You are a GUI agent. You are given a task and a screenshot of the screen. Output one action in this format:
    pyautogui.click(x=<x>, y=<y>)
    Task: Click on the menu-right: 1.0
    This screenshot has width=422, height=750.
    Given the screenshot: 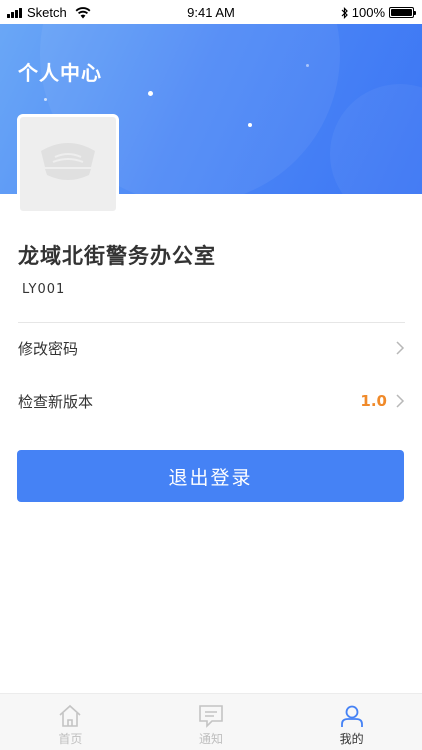 What is the action you would take?
    pyautogui.click(x=382, y=401)
    